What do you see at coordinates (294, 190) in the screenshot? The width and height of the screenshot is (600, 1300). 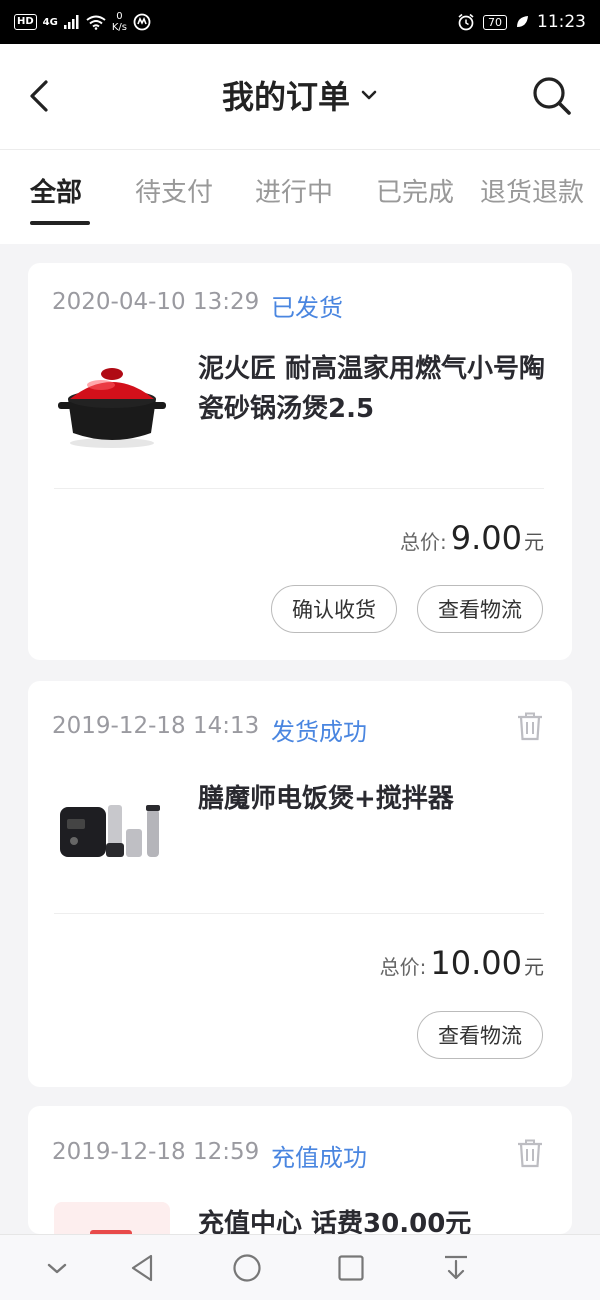 I see `tab-in-progress: 进行中` at bounding box center [294, 190].